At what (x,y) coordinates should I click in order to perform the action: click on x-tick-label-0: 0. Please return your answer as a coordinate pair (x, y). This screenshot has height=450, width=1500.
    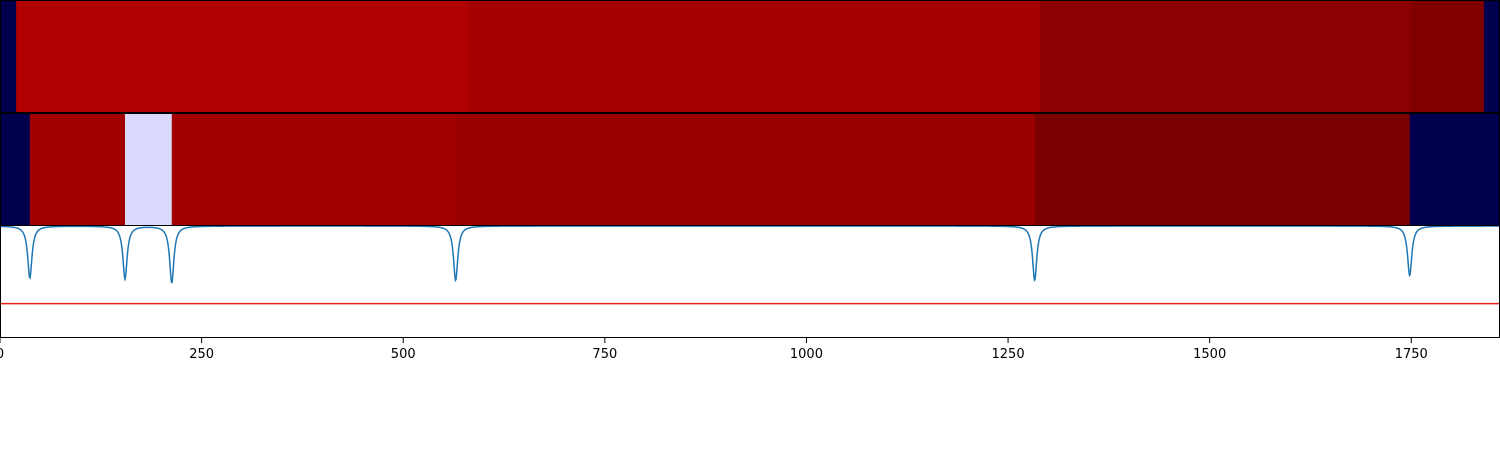
    Looking at the image, I should click on (2, 354).